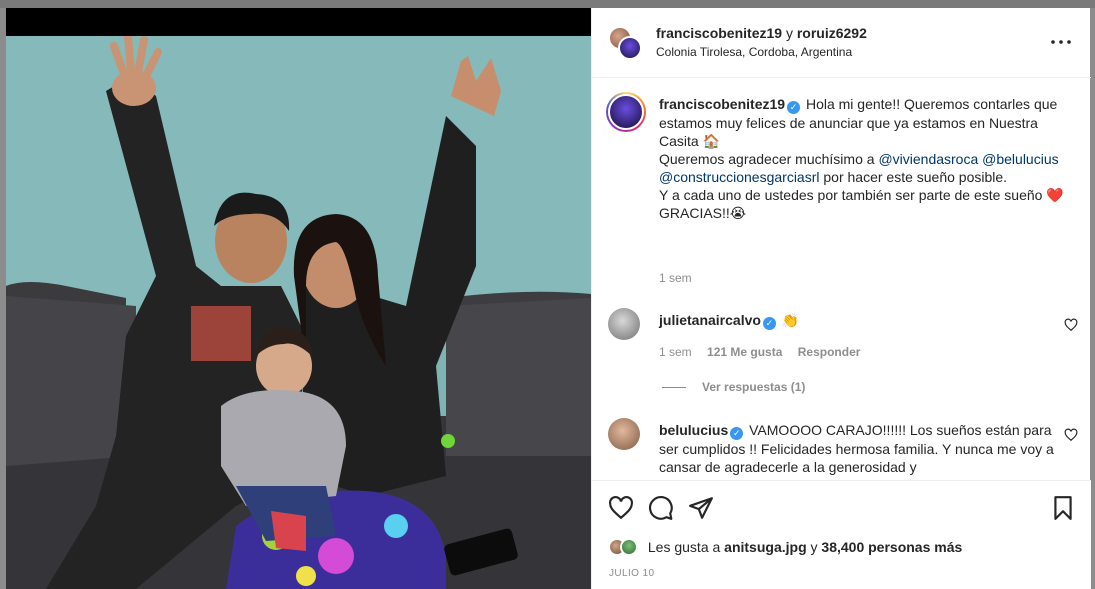 This screenshot has width=1095, height=589. Describe the element at coordinates (928, 159) in the screenshot. I see `mention-link: @viviendasroca` at that location.